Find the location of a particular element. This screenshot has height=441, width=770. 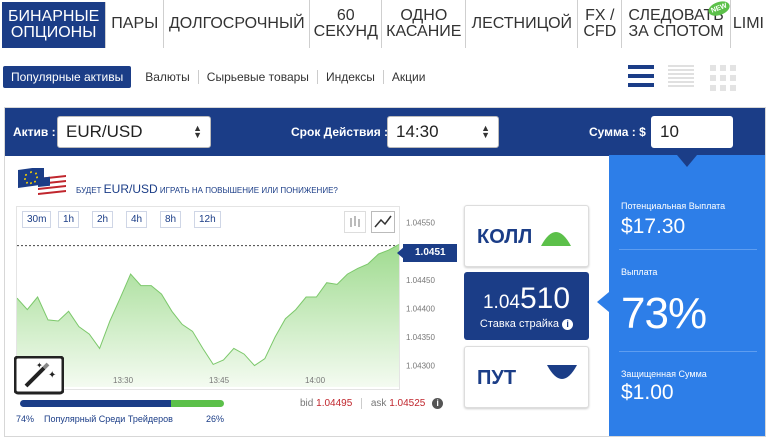

category-stocks: Акции is located at coordinates (409, 77).